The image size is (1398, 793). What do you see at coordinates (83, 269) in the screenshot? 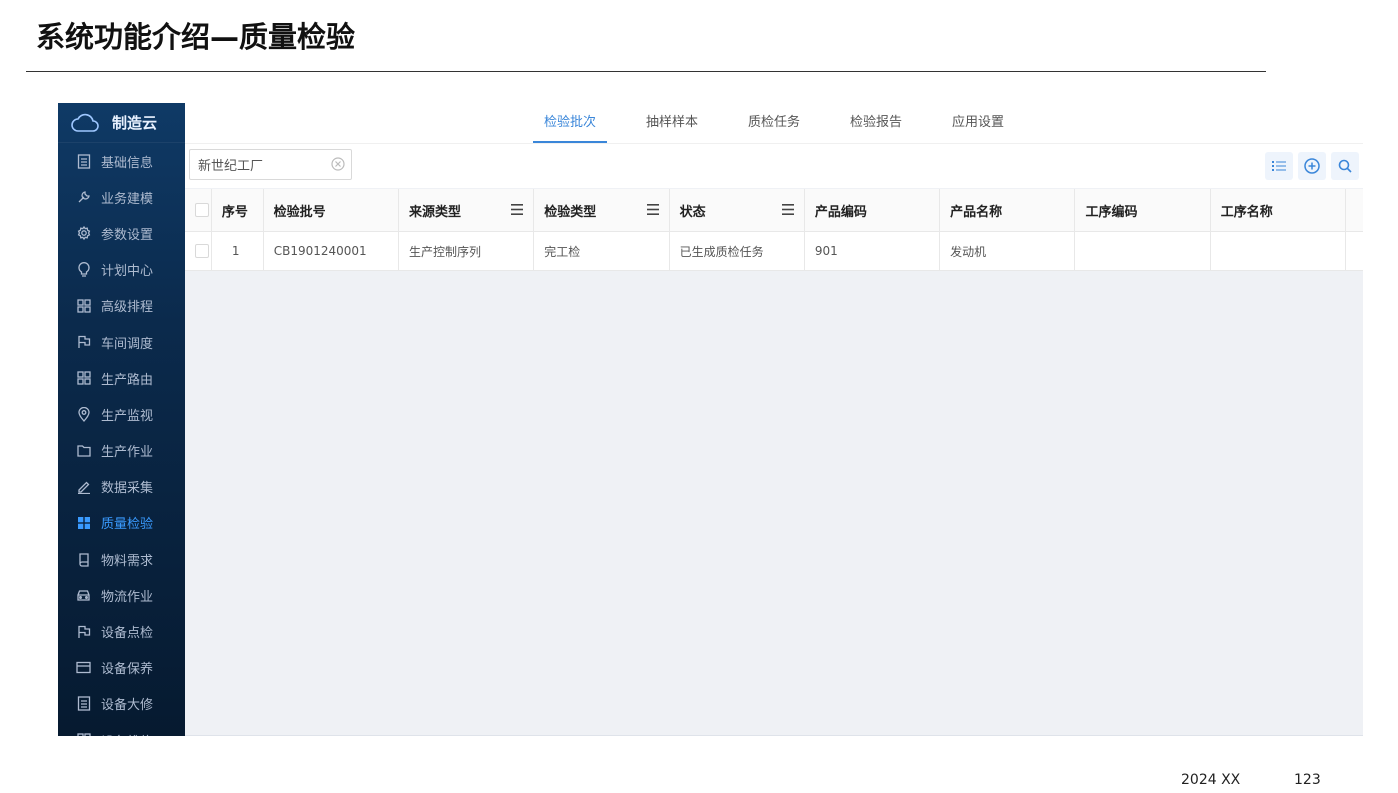
I see `bulb-icon` at bounding box center [83, 269].